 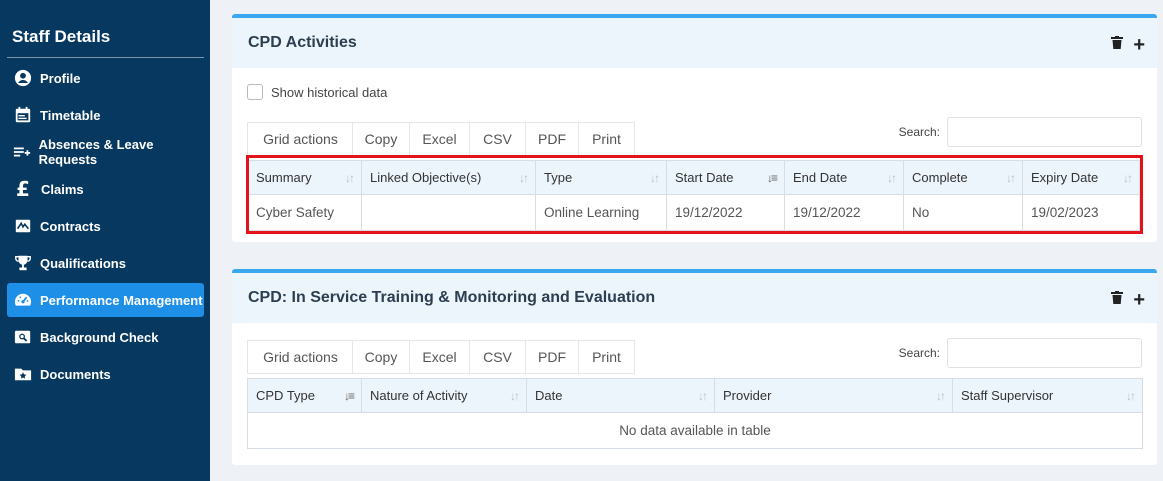 I want to click on historical-checkbox, so click(x=255, y=92).